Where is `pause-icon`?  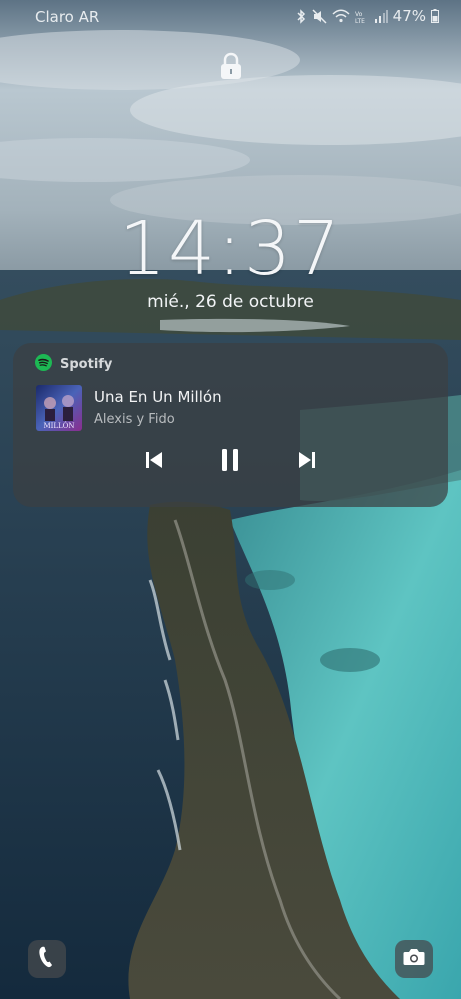
pause-icon is located at coordinates (230, 462).